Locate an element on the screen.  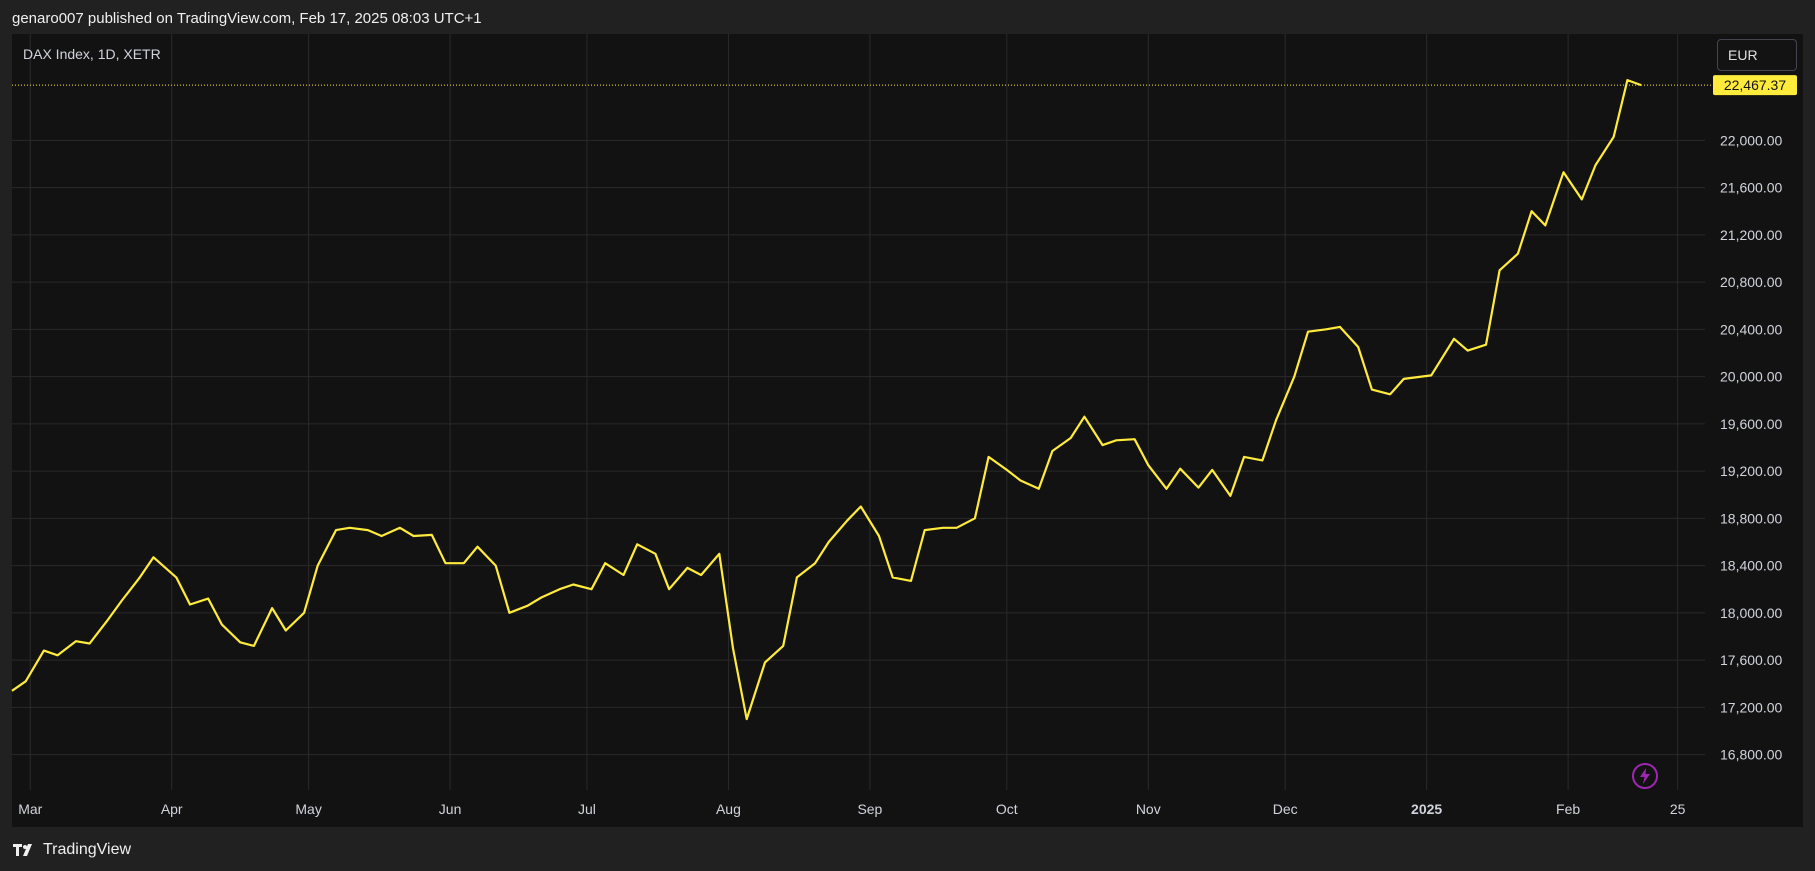
x-tick-label: Feb is located at coordinates (1568, 809).